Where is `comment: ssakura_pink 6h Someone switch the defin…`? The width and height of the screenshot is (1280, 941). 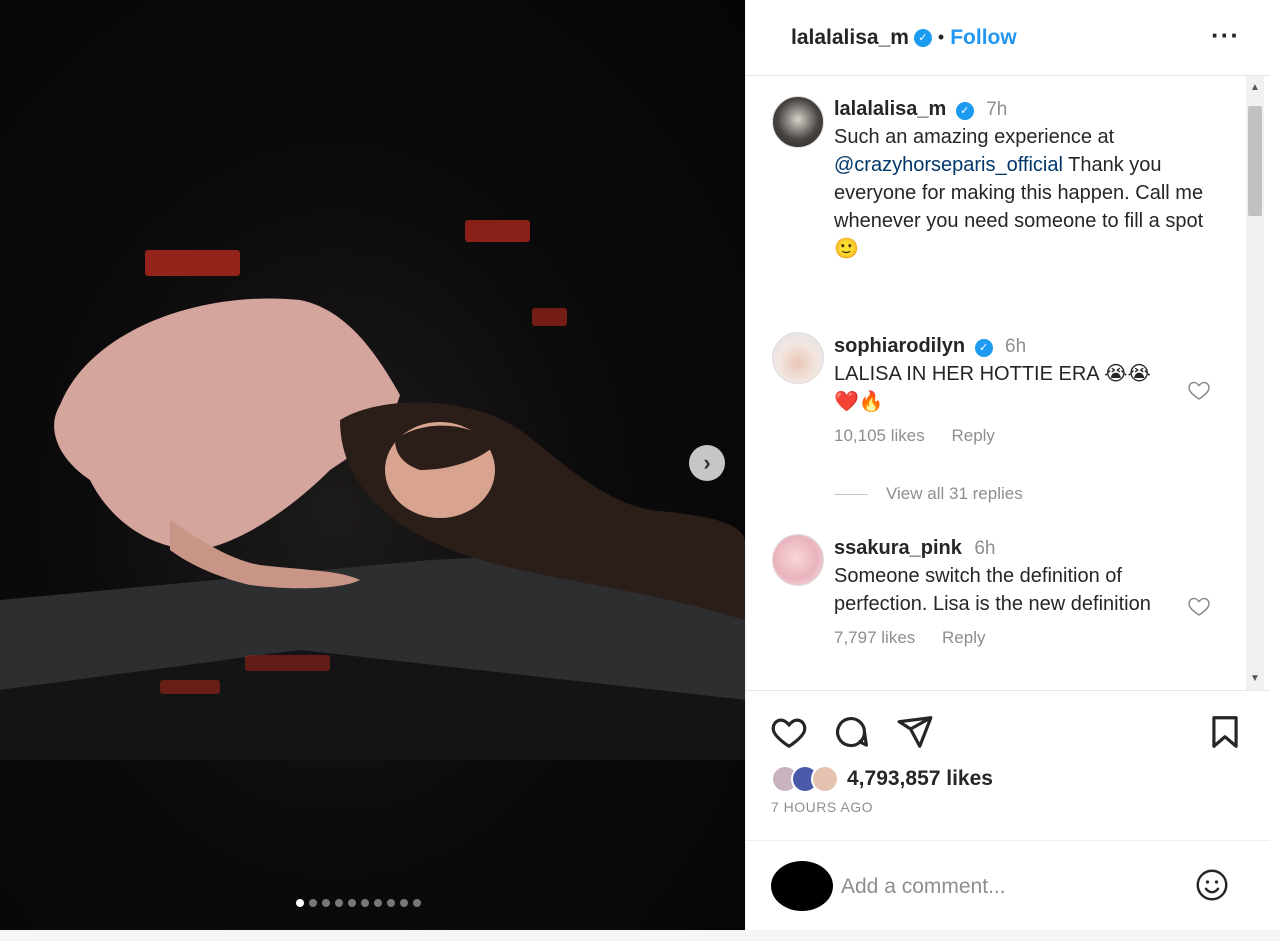
comment: ssakura_pink 6h Someone switch the defin… is located at coordinates (1004, 592).